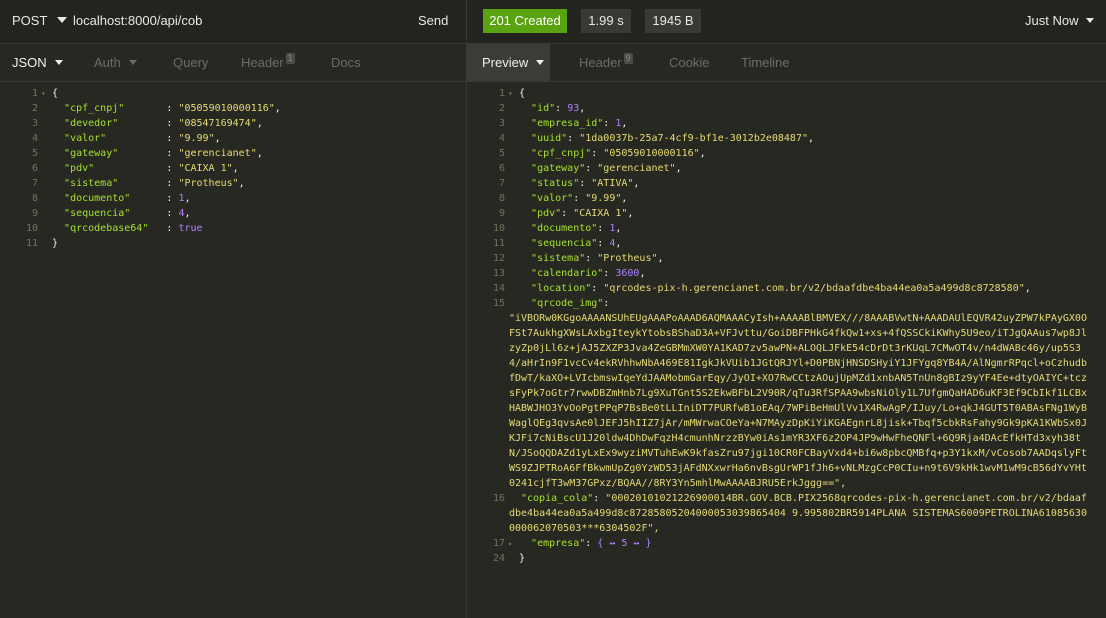  Describe the element at coordinates (786, 243) in the screenshot. I see `code-line: 11 "sequencia": 4,` at that location.